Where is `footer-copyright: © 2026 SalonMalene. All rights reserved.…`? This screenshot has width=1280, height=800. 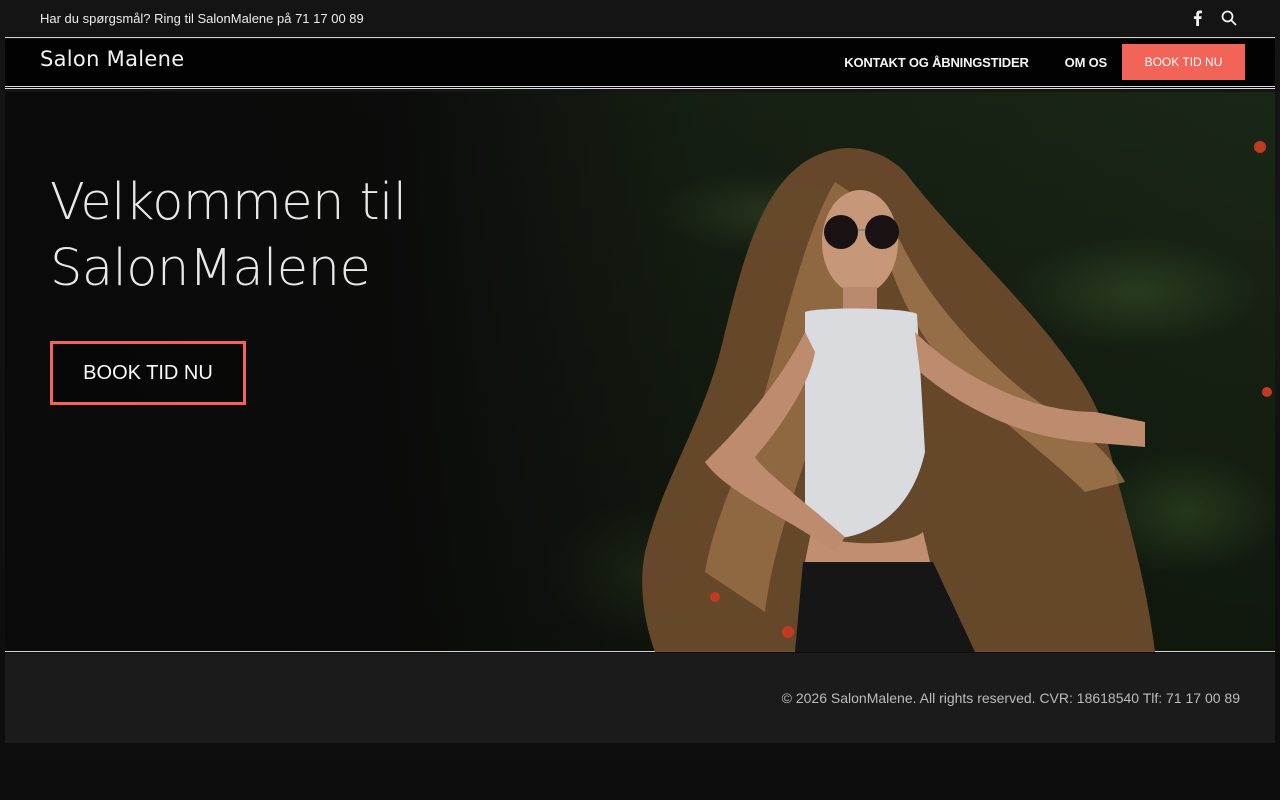
footer-copyright: © 2026 SalonMalene. All rights reserved.… is located at coordinates (1010, 698).